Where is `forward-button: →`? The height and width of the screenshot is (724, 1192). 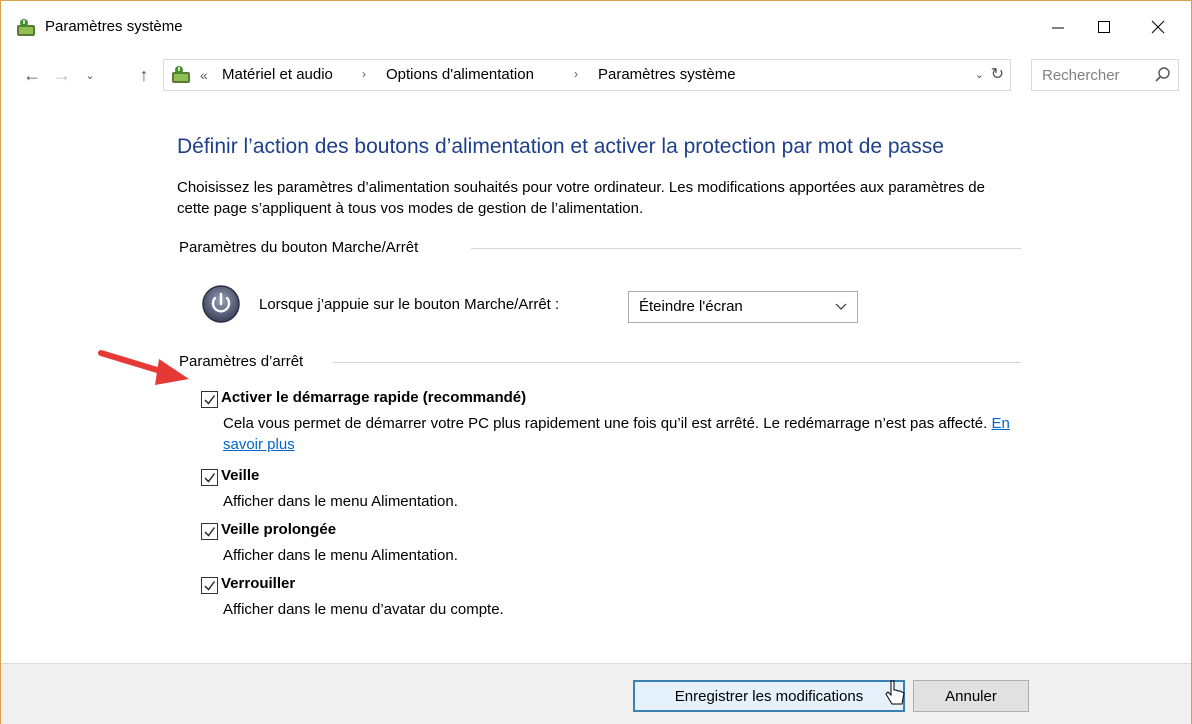 forward-button: → is located at coordinates (62, 75).